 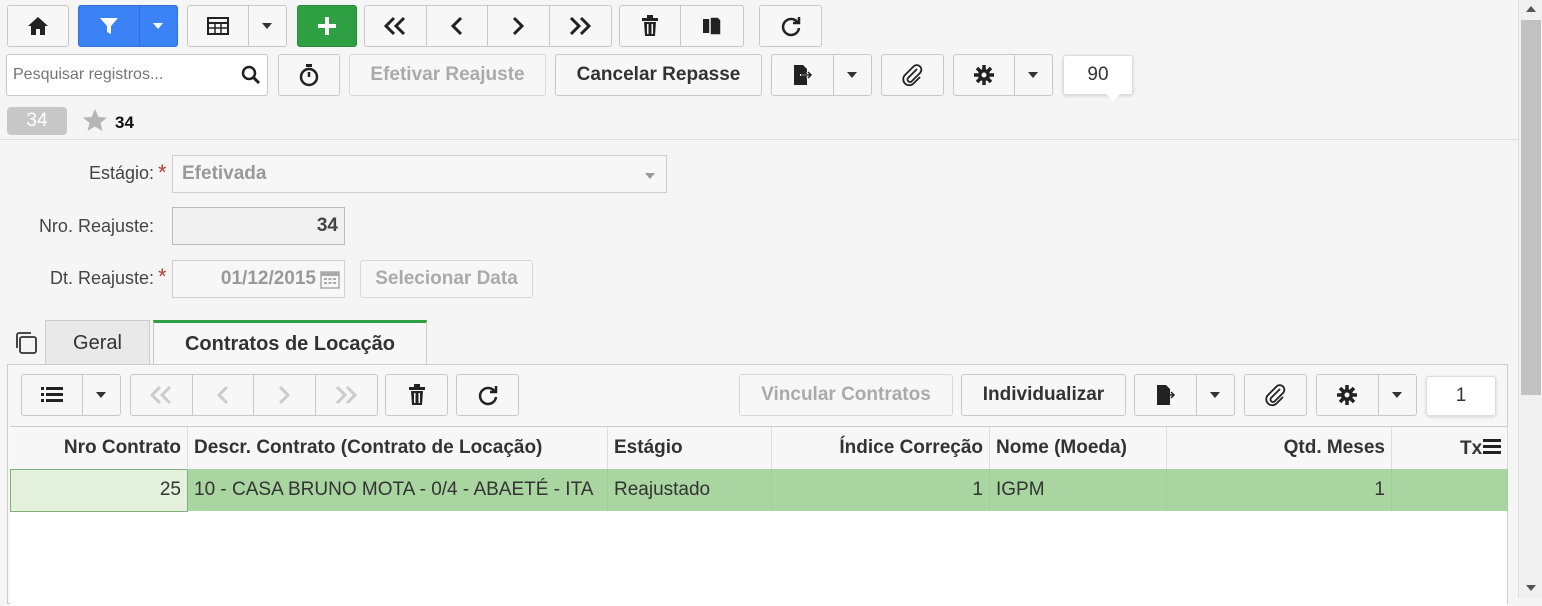 I want to click on timer-button, so click(x=309, y=75).